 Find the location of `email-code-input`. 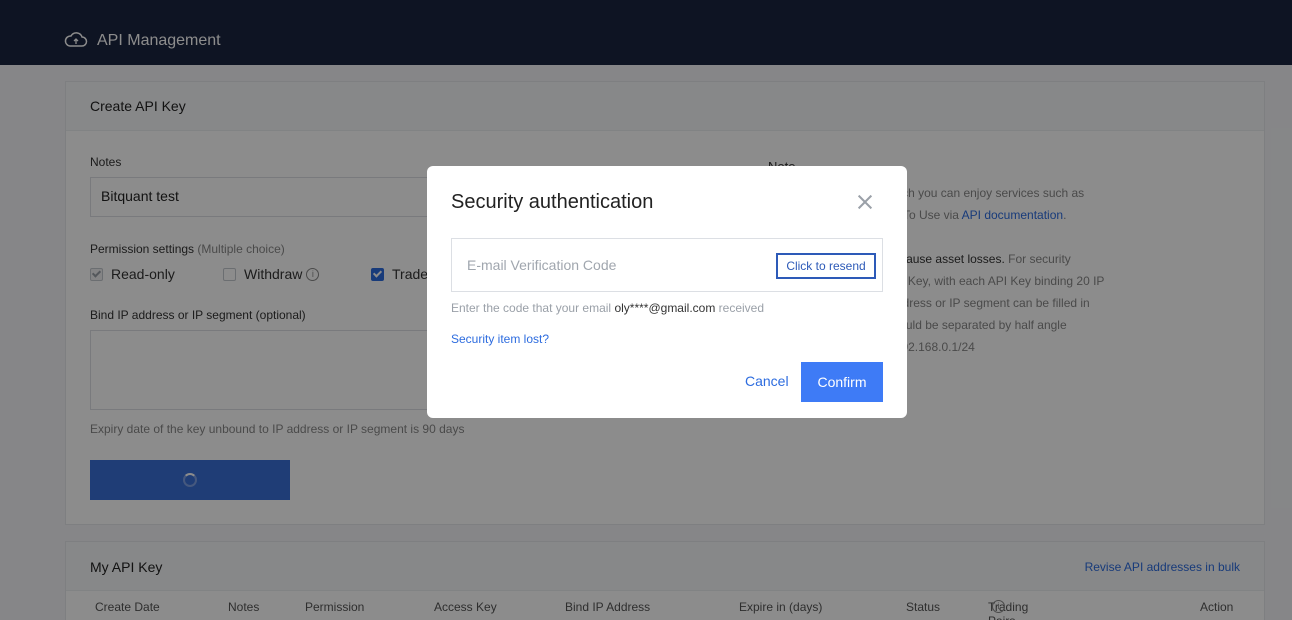

email-code-input is located at coordinates (612, 265).